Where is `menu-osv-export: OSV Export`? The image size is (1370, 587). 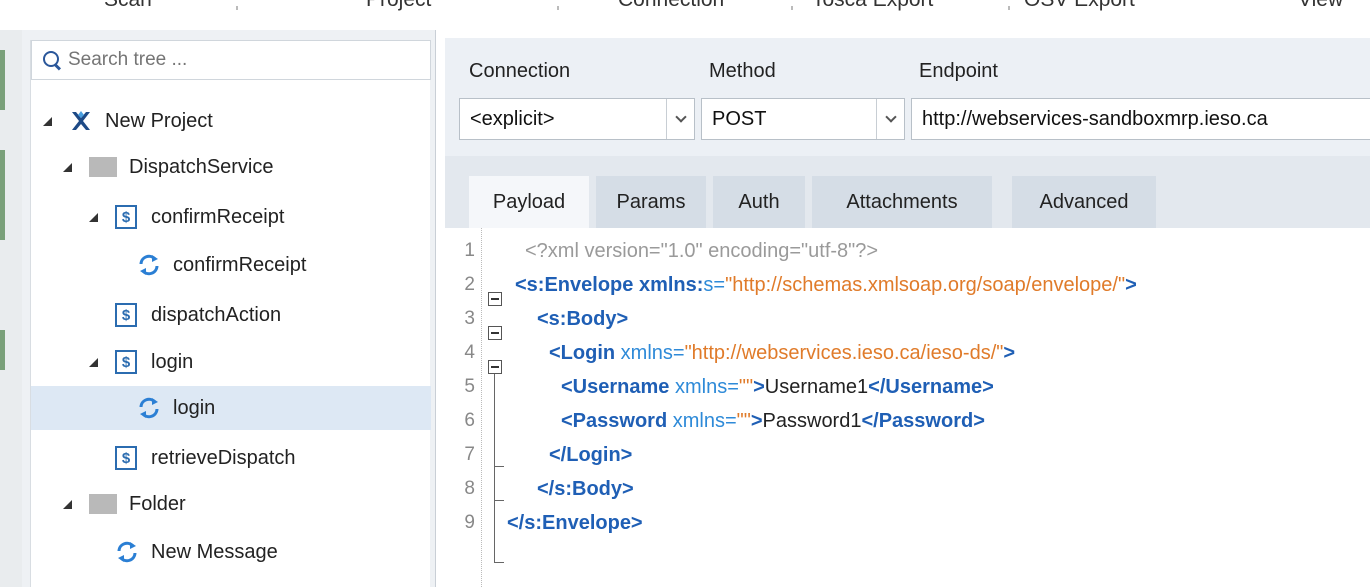 menu-osv-export: OSV Export is located at coordinates (1079, 6).